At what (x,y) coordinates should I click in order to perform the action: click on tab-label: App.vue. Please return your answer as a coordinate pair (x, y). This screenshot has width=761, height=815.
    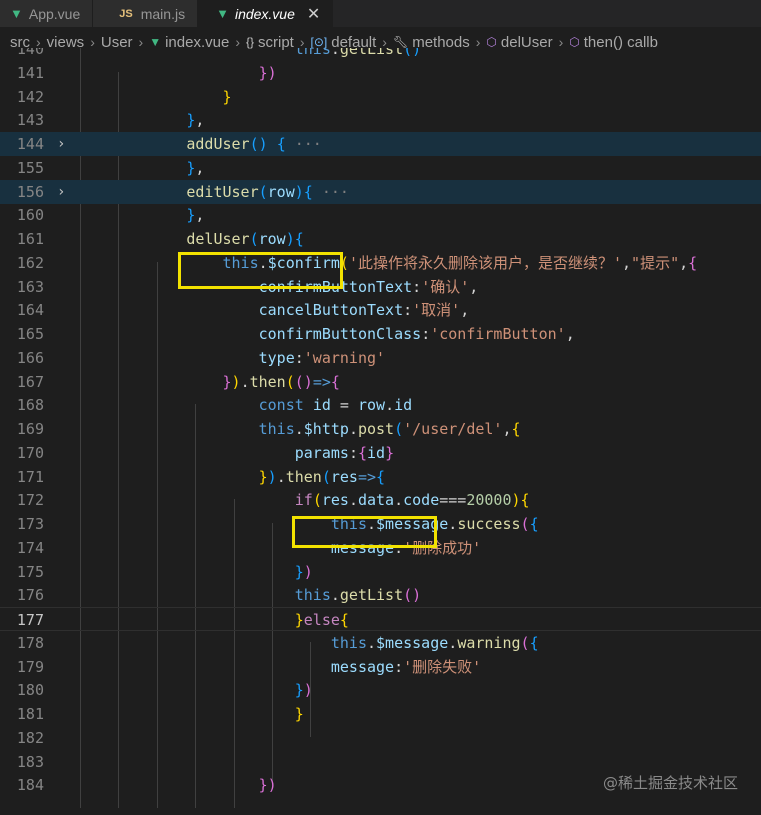
    Looking at the image, I should click on (54, 13).